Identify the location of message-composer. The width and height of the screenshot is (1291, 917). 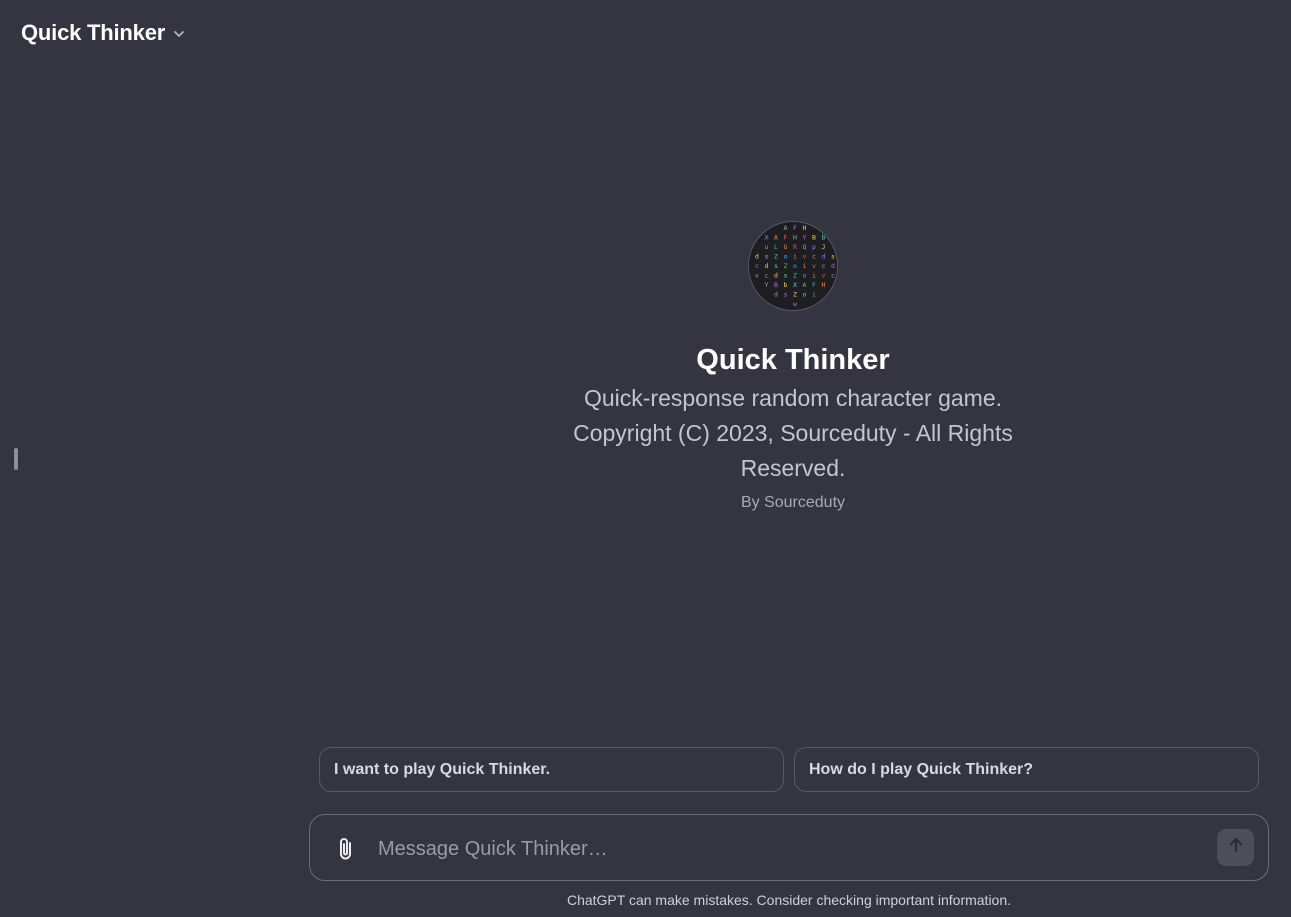
(789, 847).